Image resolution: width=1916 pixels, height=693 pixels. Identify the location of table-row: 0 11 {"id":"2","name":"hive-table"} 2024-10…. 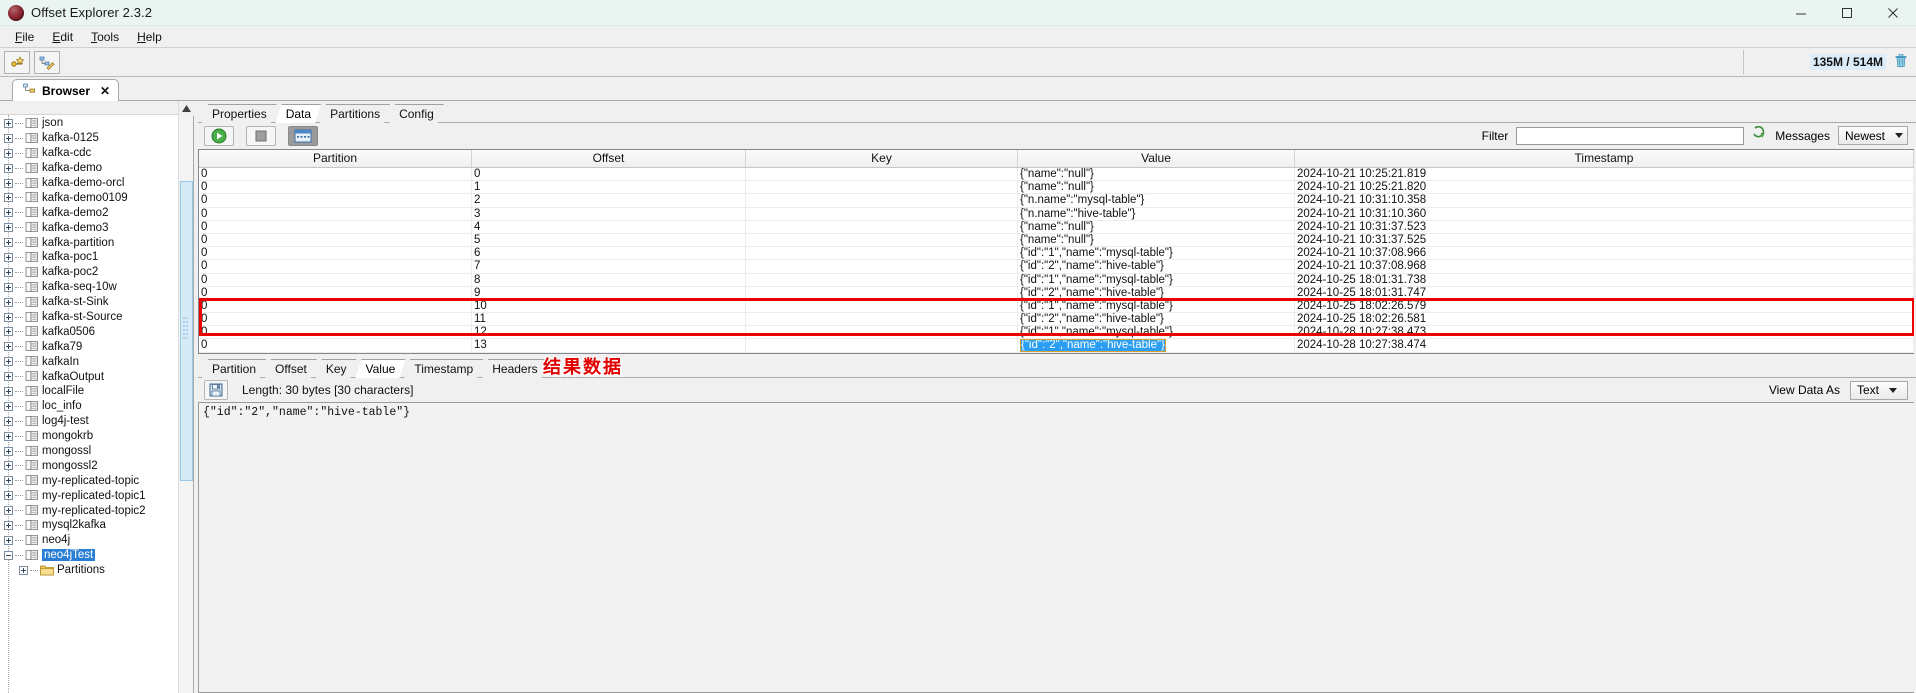
(1056, 320).